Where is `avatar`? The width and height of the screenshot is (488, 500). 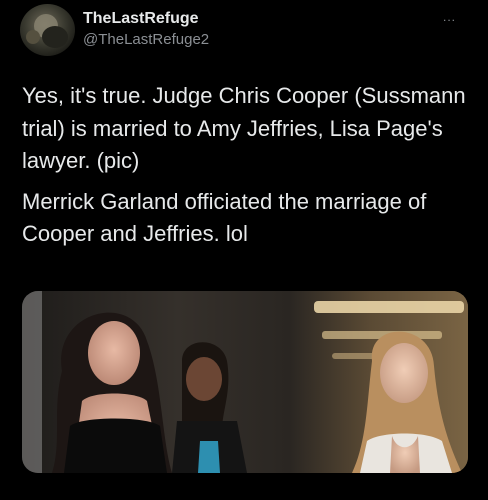
avatar is located at coordinates (47, 30).